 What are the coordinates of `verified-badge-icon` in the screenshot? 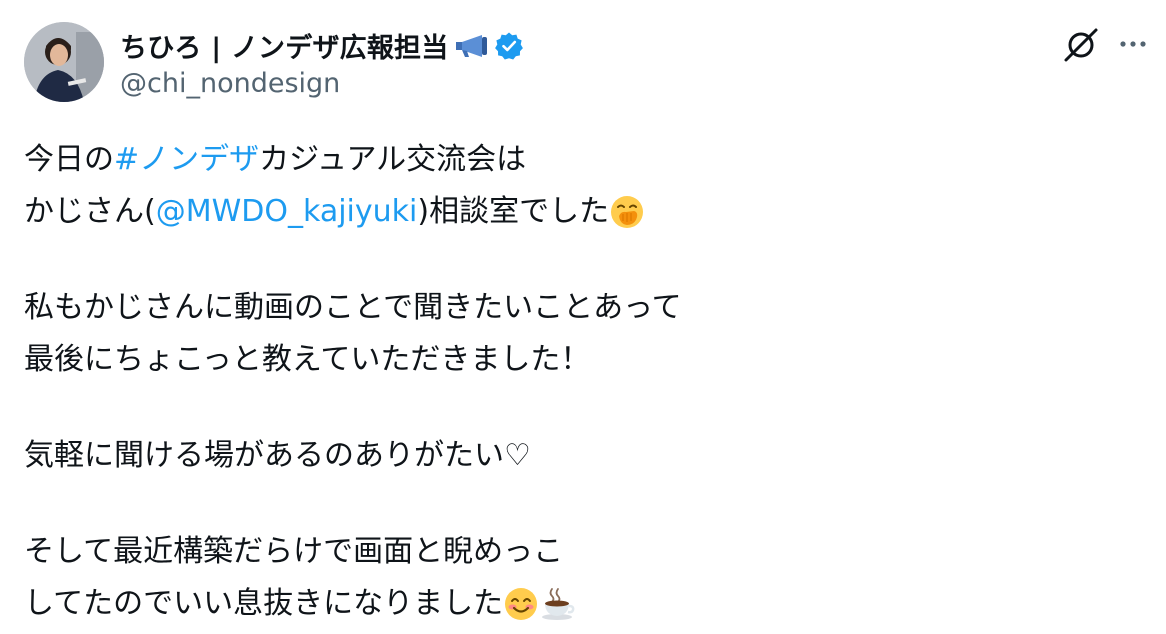 It's located at (509, 46).